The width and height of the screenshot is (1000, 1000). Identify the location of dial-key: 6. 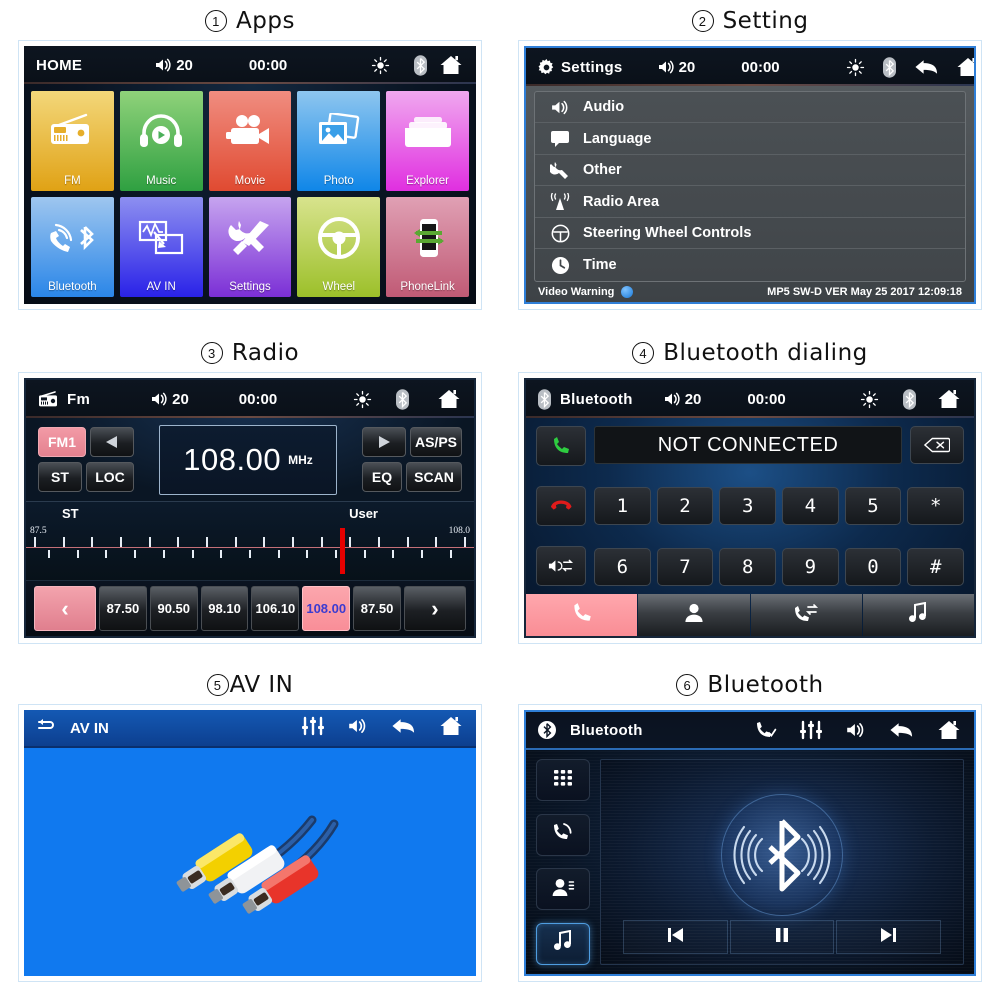
(622, 567).